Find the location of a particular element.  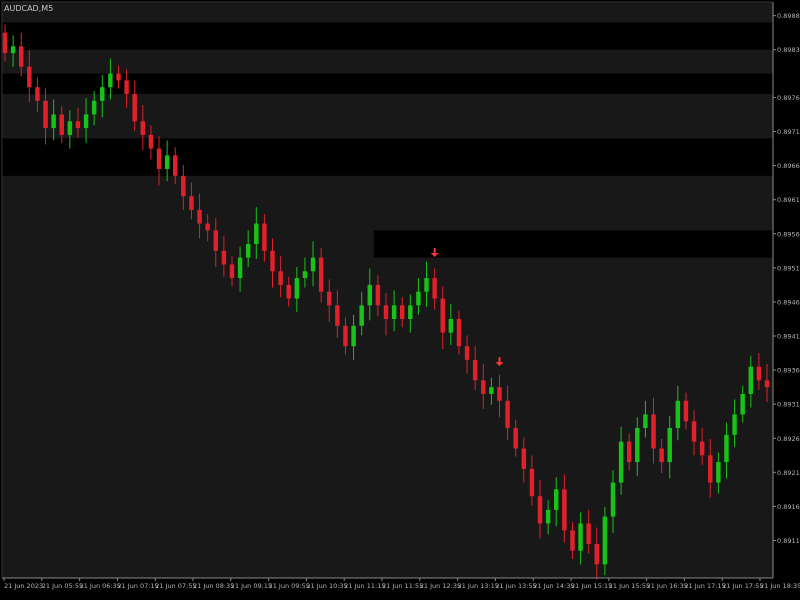

price-tick-label: 0.89665 is located at coordinates (788, 166).